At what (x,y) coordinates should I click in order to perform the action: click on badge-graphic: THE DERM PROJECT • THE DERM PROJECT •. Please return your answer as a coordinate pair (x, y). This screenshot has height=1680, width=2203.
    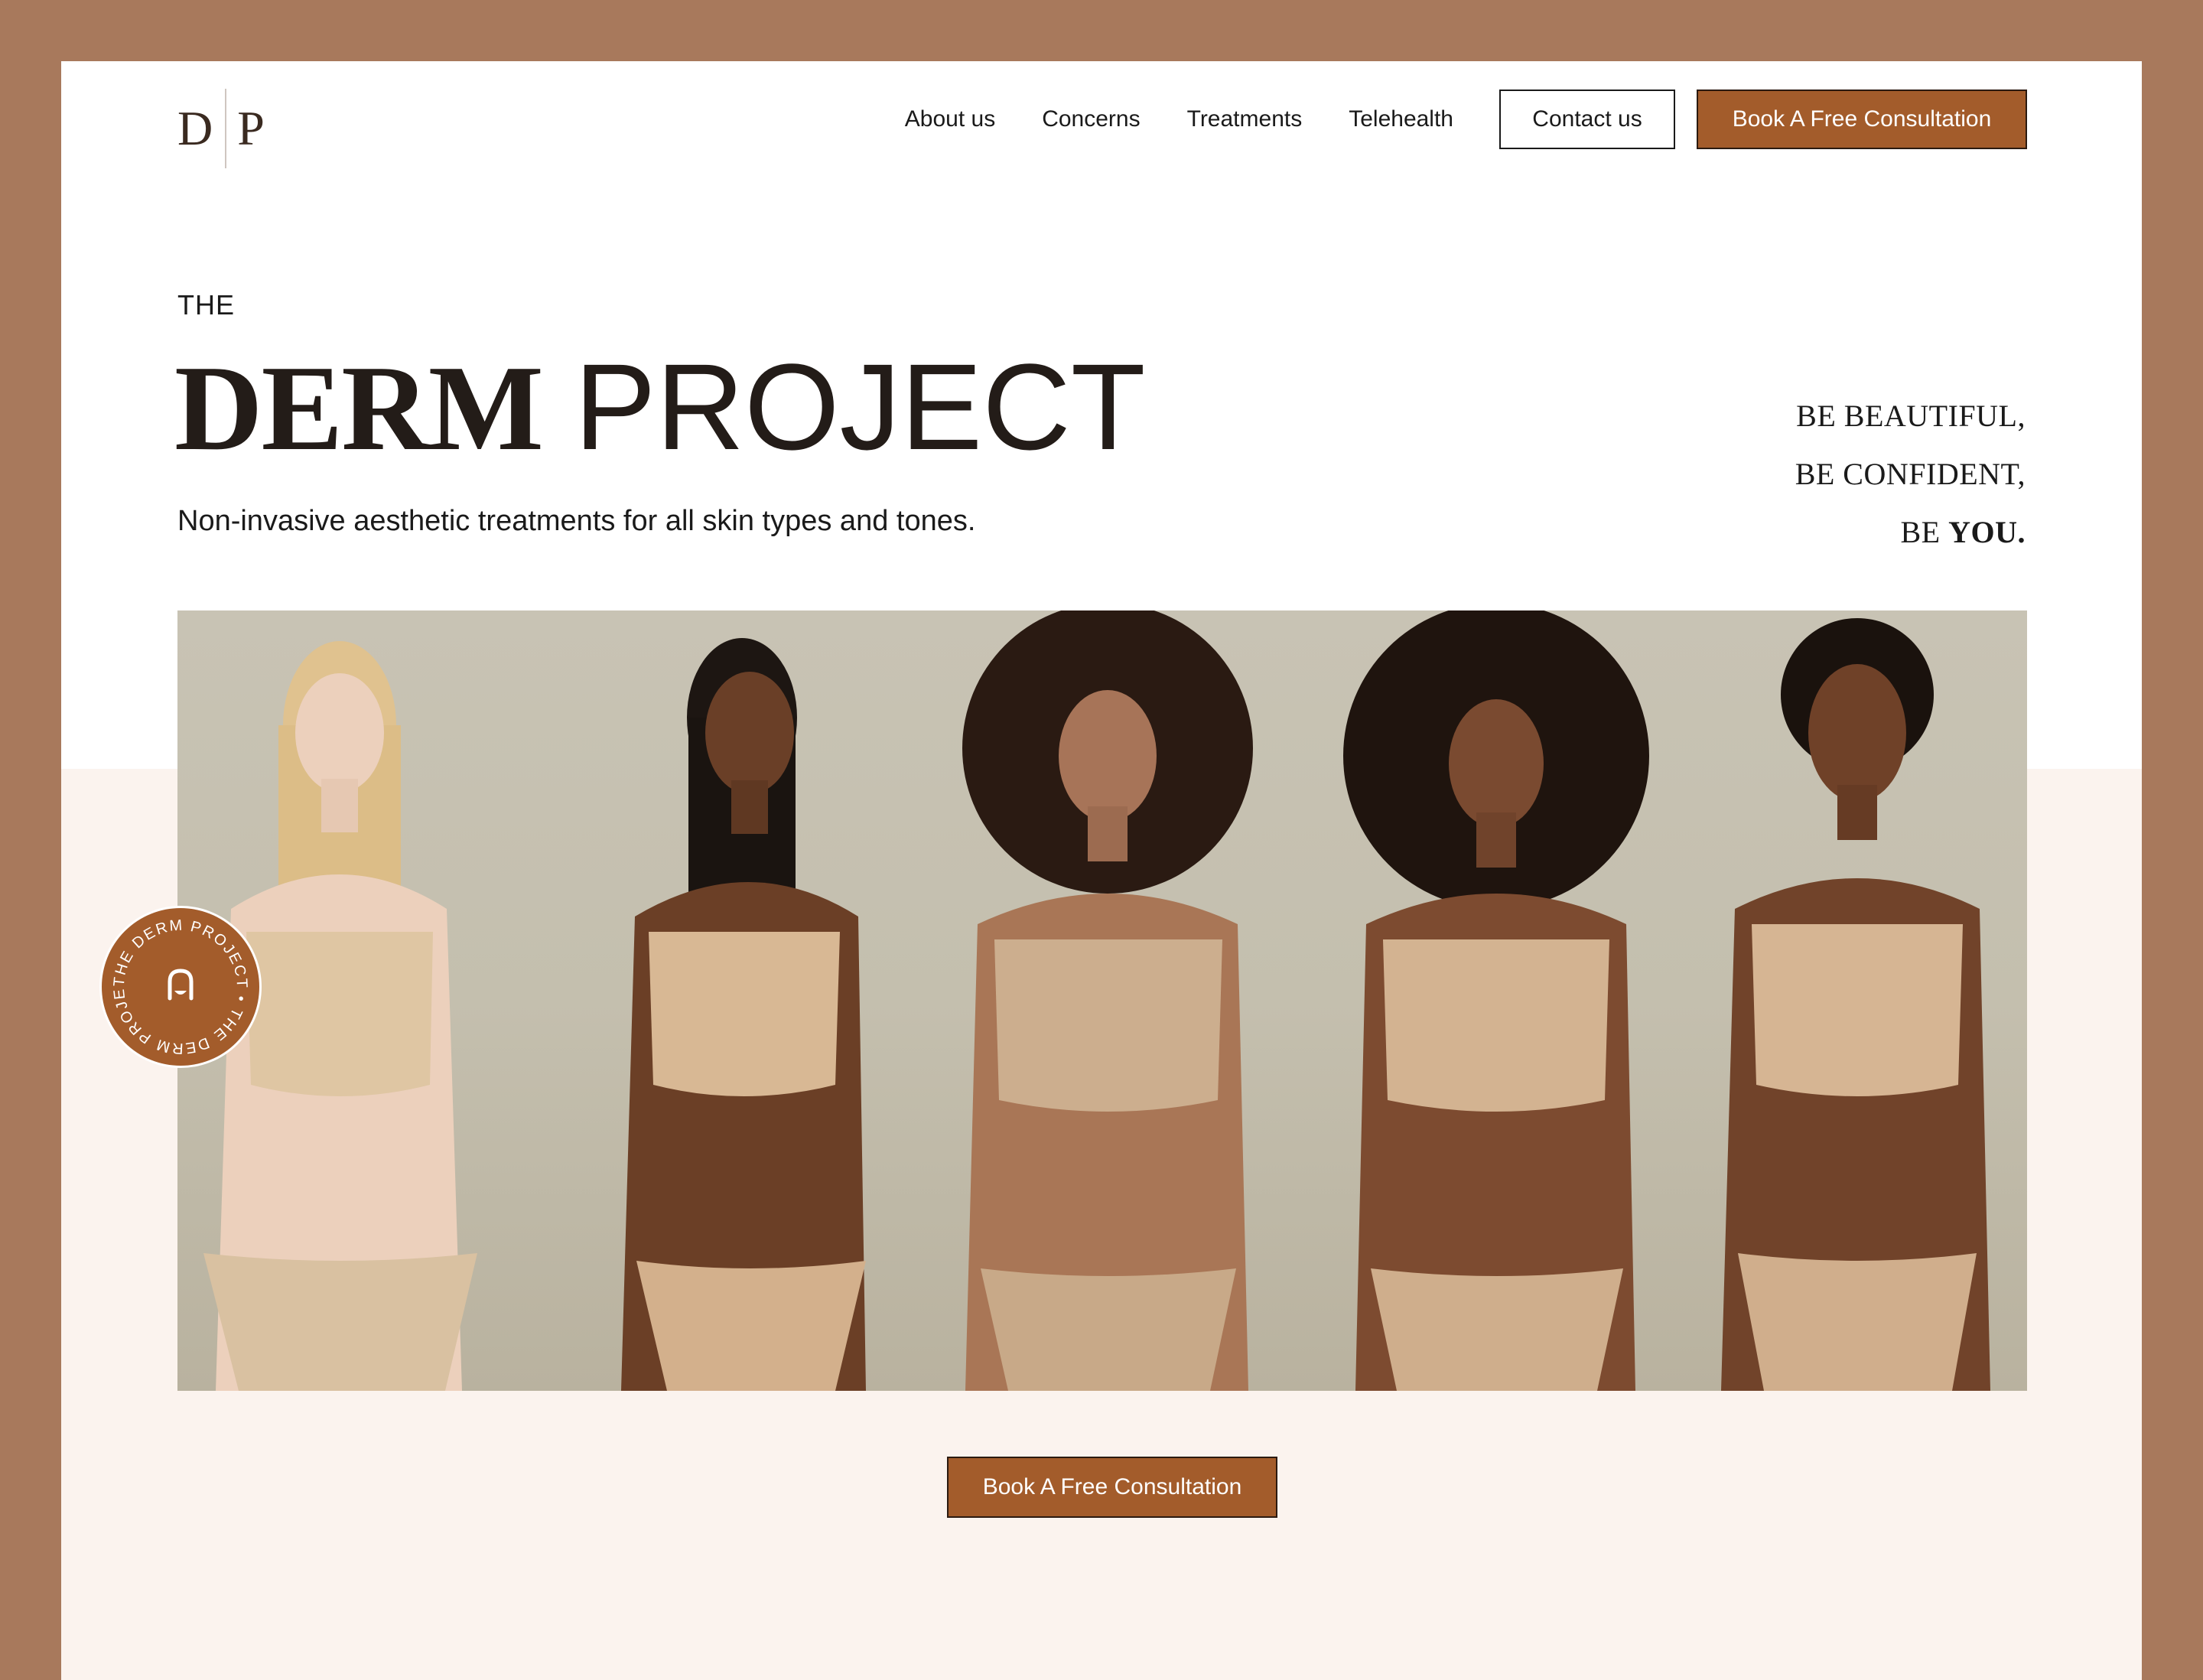
    Looking at the image, I should click on (176, 982).